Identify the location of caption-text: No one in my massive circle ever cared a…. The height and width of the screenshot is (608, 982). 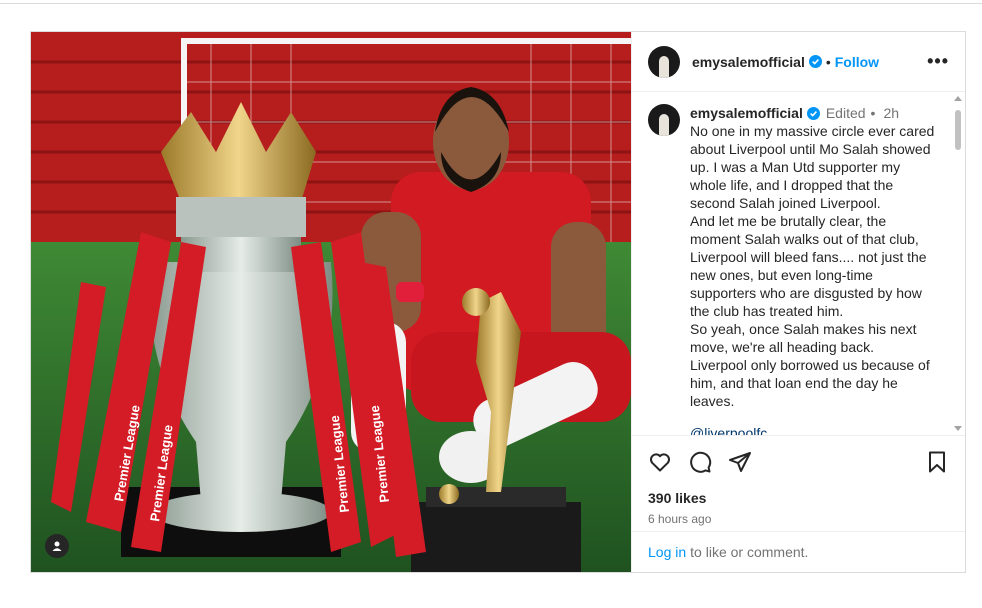
(812, 266).